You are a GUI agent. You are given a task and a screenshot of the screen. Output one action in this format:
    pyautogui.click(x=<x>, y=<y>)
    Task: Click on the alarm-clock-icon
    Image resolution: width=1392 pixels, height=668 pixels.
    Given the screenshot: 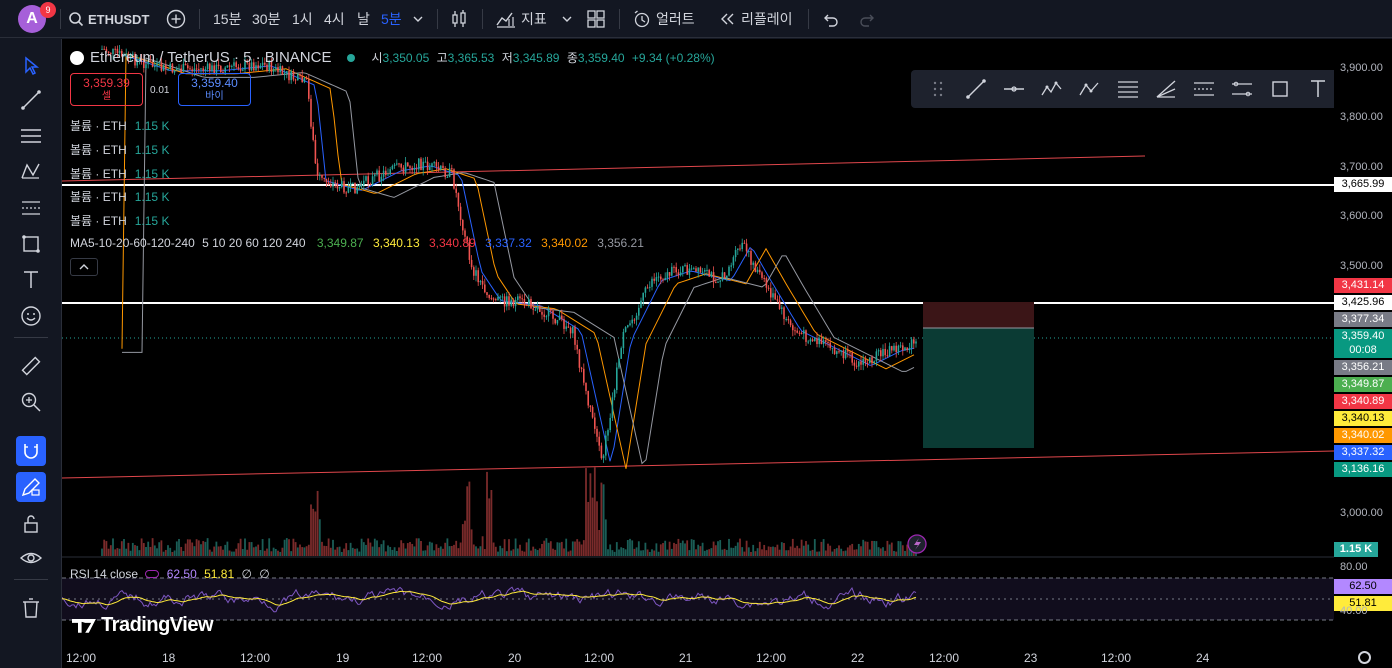 What is the action you would take?
    pyautogui.click(x=642, y=19)
    